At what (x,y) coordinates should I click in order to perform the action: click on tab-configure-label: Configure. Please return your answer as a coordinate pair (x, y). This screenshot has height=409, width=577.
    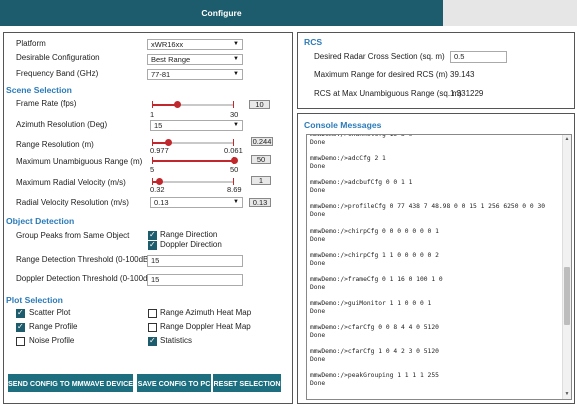
    Looking at the image, I should click on (221, 13).